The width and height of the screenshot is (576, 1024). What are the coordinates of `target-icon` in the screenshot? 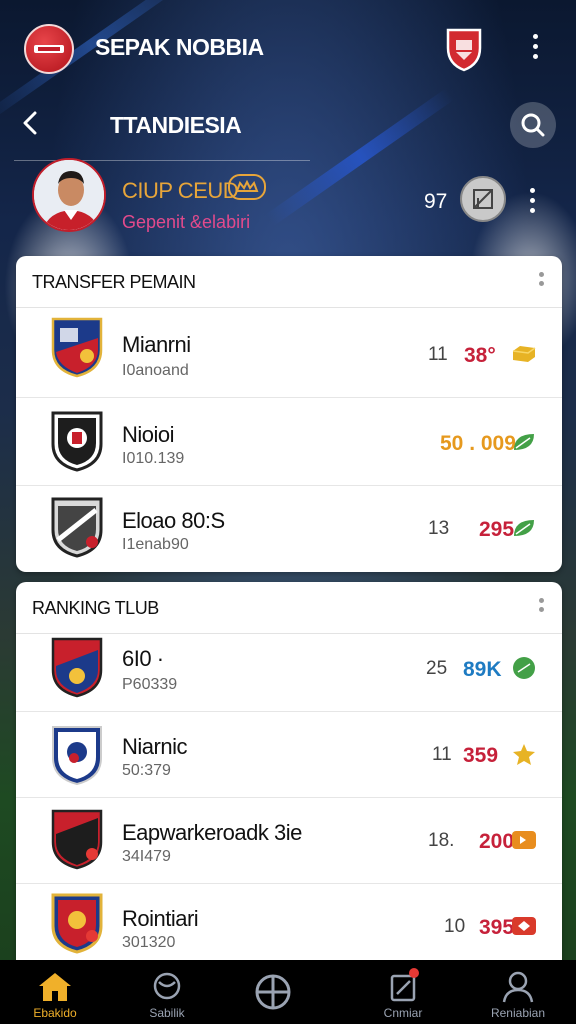 It's located at (273, 992).